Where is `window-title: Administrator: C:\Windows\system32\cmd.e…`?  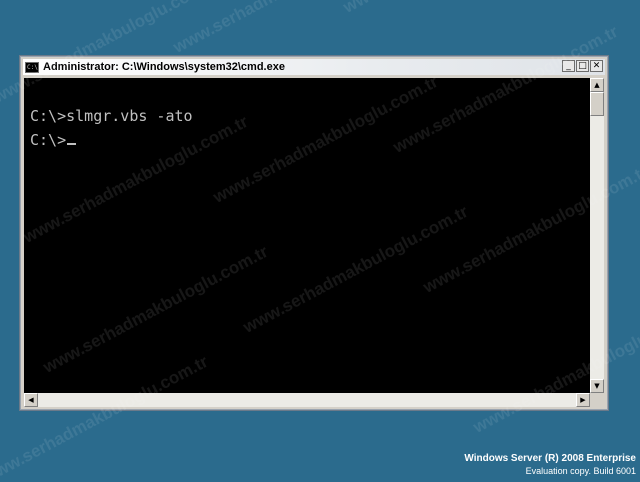 window-title: Administrator: C:\Windows\system32\cmd.e… is located at coordinates (164, 67).